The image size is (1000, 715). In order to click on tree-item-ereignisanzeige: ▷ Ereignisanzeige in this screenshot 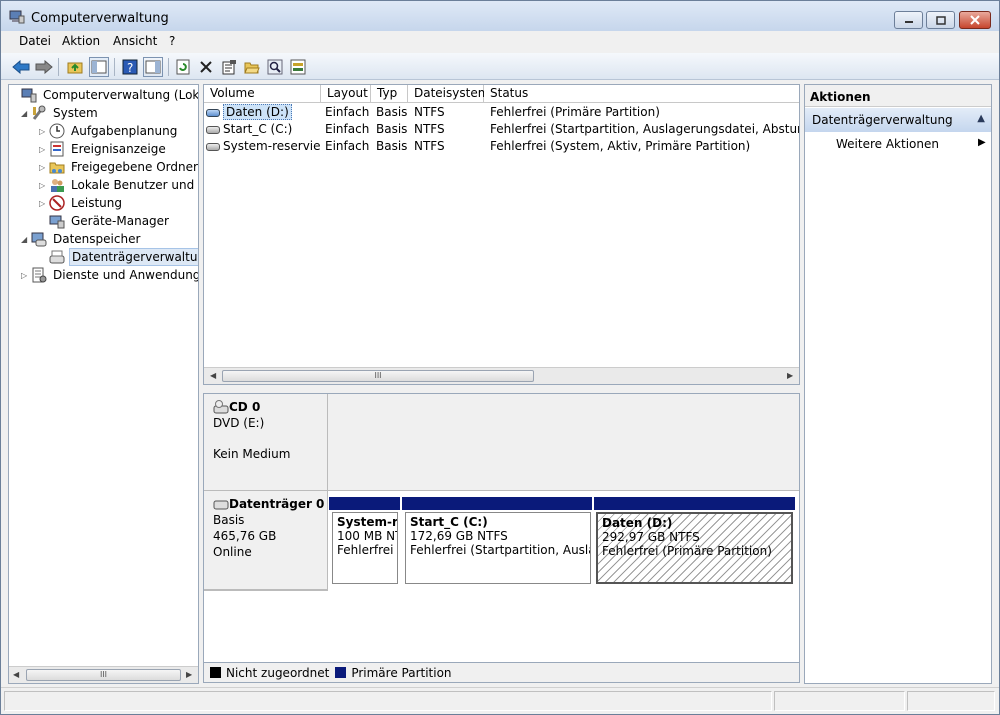, I will do `click(103, 149)`.